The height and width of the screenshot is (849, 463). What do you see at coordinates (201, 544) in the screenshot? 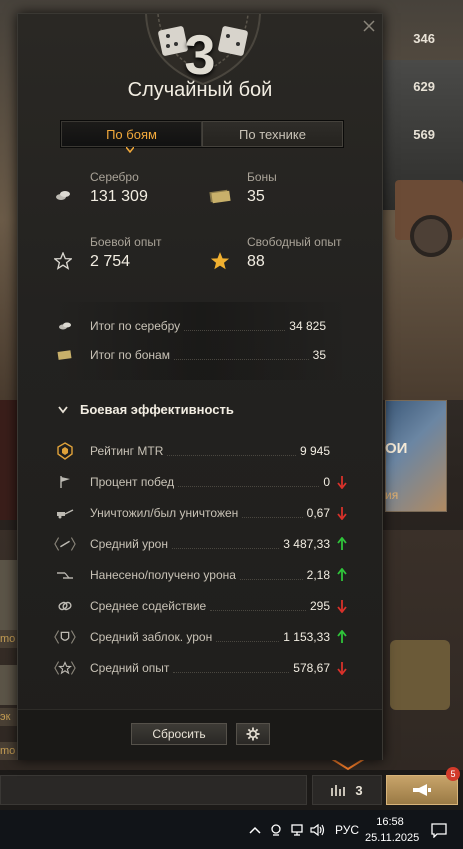
I see `metric-row: Средний урон 3 487,33` at bounding box center [201, 544].